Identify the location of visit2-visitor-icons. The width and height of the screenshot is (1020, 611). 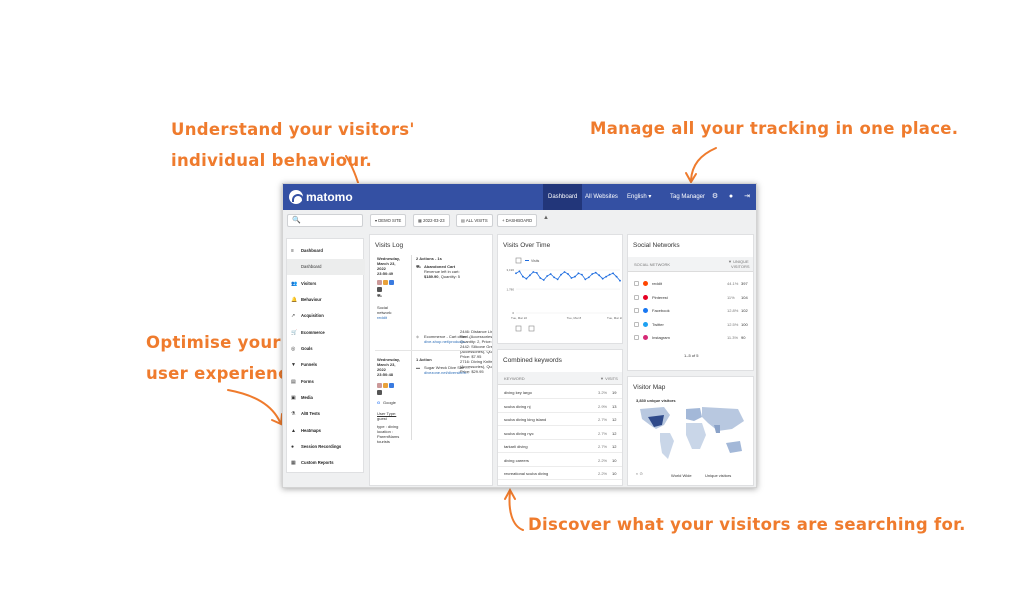
(385, 385).